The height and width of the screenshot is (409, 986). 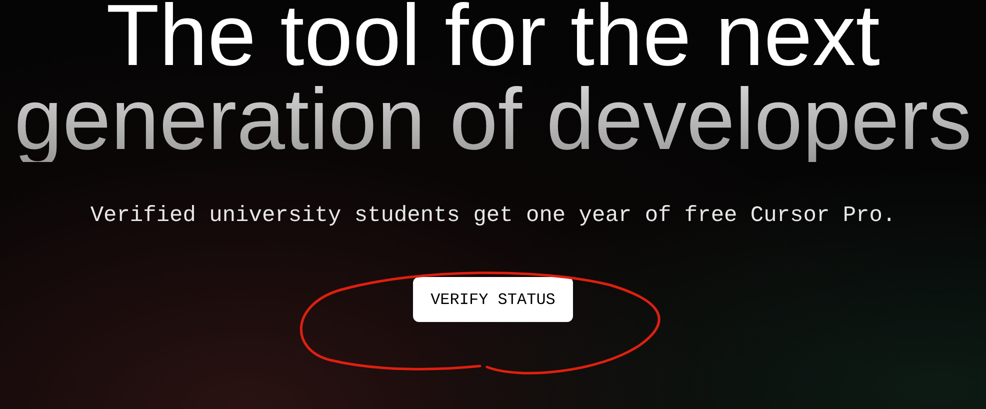 What do you see at coordinates (493, 216) in the screenshot?
I see `subtitle: Verified university students get one year of free Cursor Pro.` at bounding box center [493, 216].